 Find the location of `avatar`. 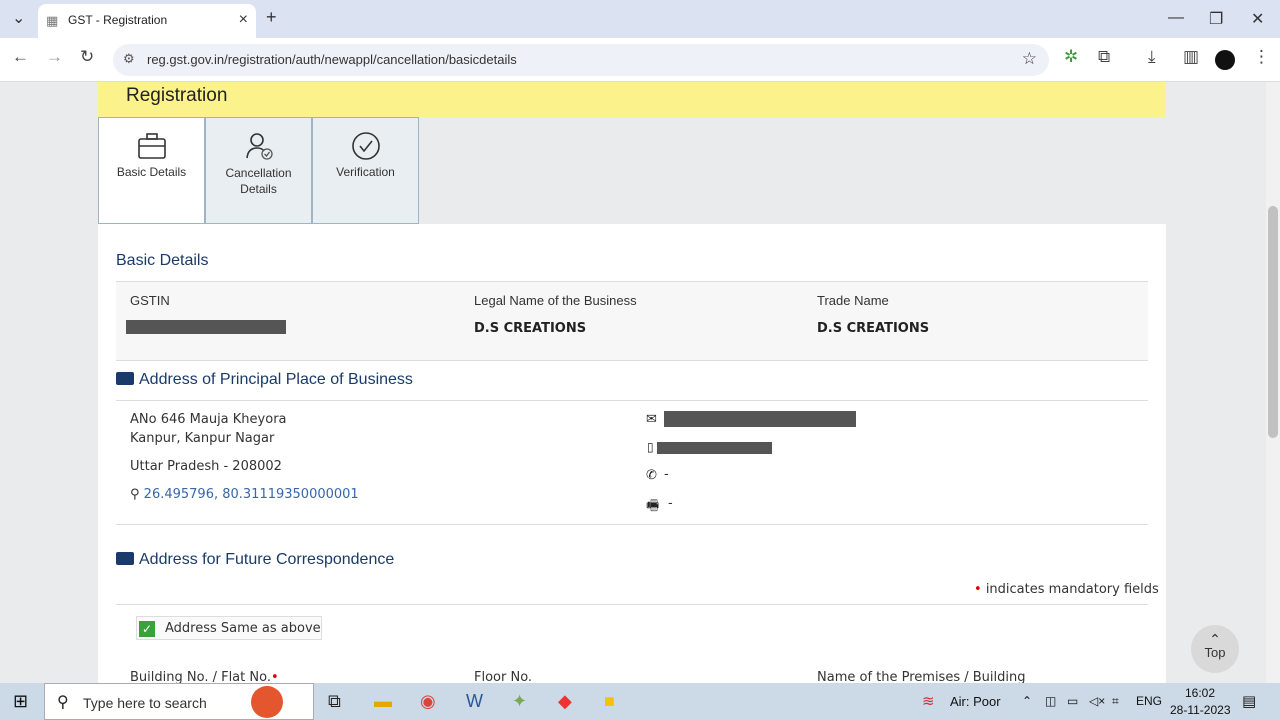

avatar is located at coordinates (1225, 60).